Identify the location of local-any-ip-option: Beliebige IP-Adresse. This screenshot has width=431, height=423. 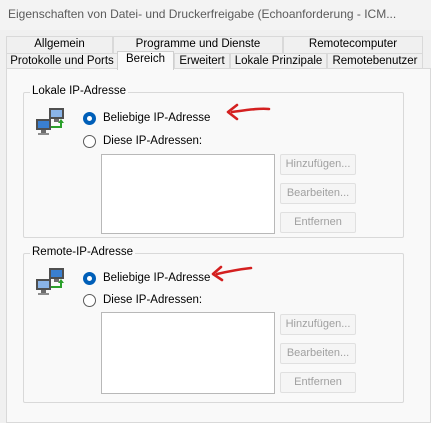
(146, 118).